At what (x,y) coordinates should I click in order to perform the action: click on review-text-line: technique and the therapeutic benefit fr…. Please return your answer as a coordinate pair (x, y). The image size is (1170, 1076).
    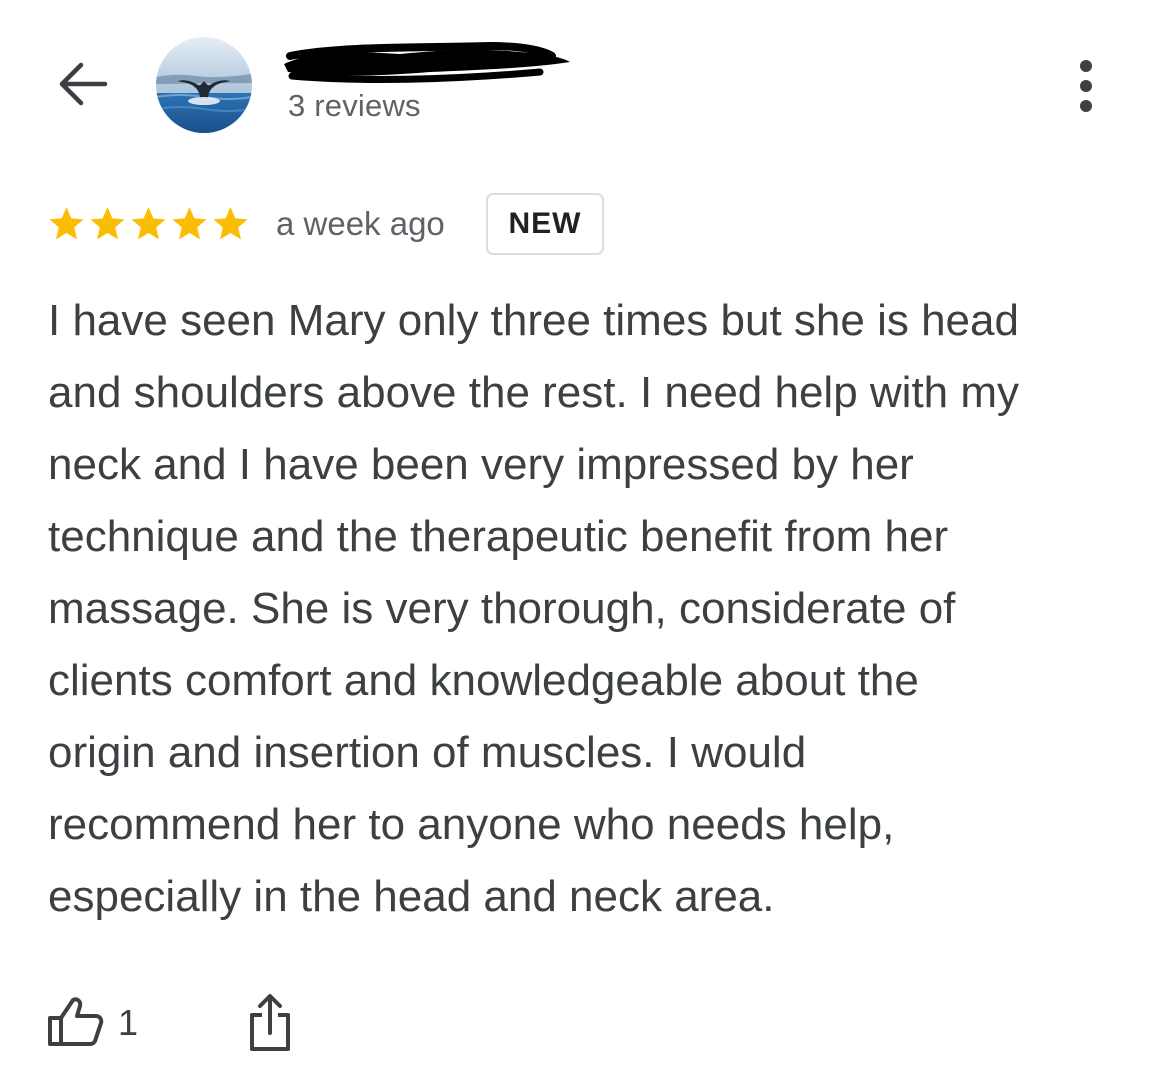
    Looking at the image, I should click on (498, 536).